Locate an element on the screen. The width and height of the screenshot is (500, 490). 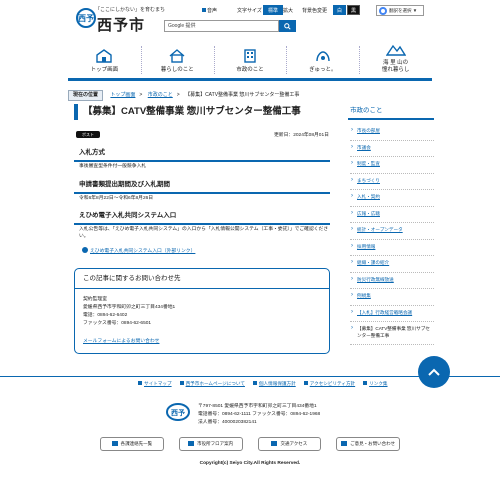
gnav-label-living: 暮らしのこと is located at coordinates (177, 69).